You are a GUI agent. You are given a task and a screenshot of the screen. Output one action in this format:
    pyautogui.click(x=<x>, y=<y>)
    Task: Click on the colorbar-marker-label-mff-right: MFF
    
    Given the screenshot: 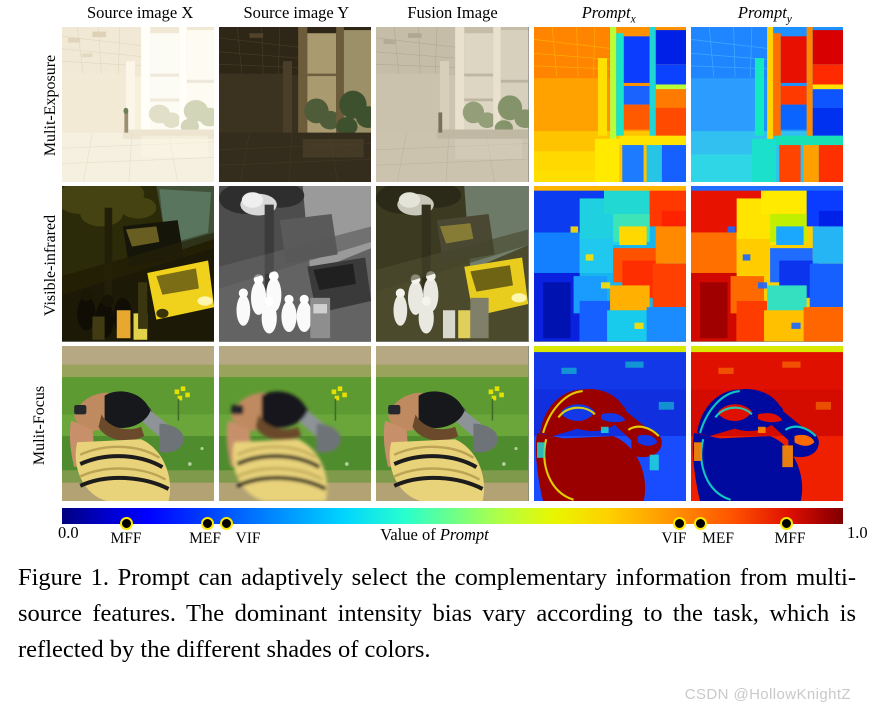 What is the action you would take?
    pyautogui.click(x=790, y=538)
    